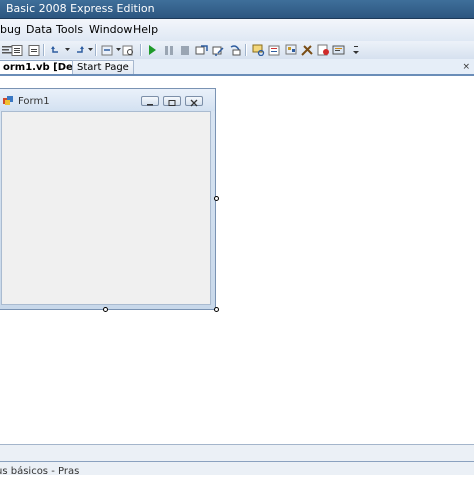  Describe the element at coordinates (258, 50) in the screenshot. I see `solution-explorer-icon` at that location.